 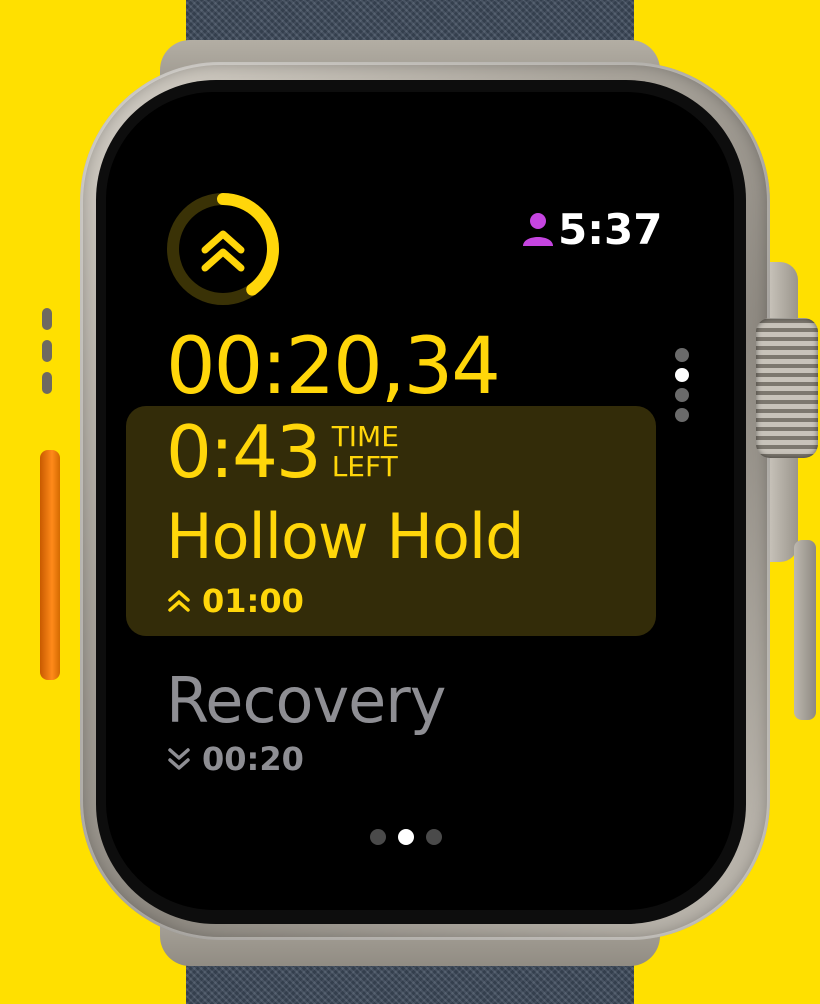 I want to click on time-left: 0:43 TIME LEFT, so click(x=282, y=452).